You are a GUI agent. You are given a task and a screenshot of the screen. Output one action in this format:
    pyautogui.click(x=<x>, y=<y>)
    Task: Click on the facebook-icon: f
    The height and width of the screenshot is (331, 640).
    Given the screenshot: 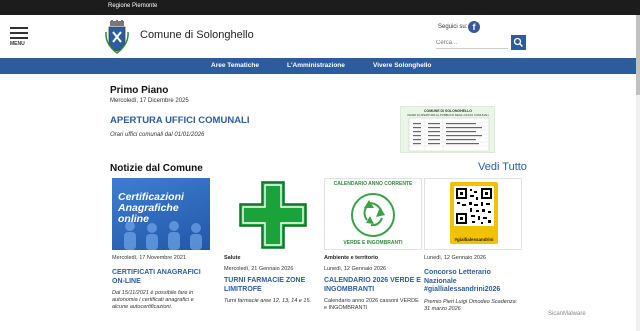 What is the action you would take?
    pyautogui.click(x=474, y=27)
    